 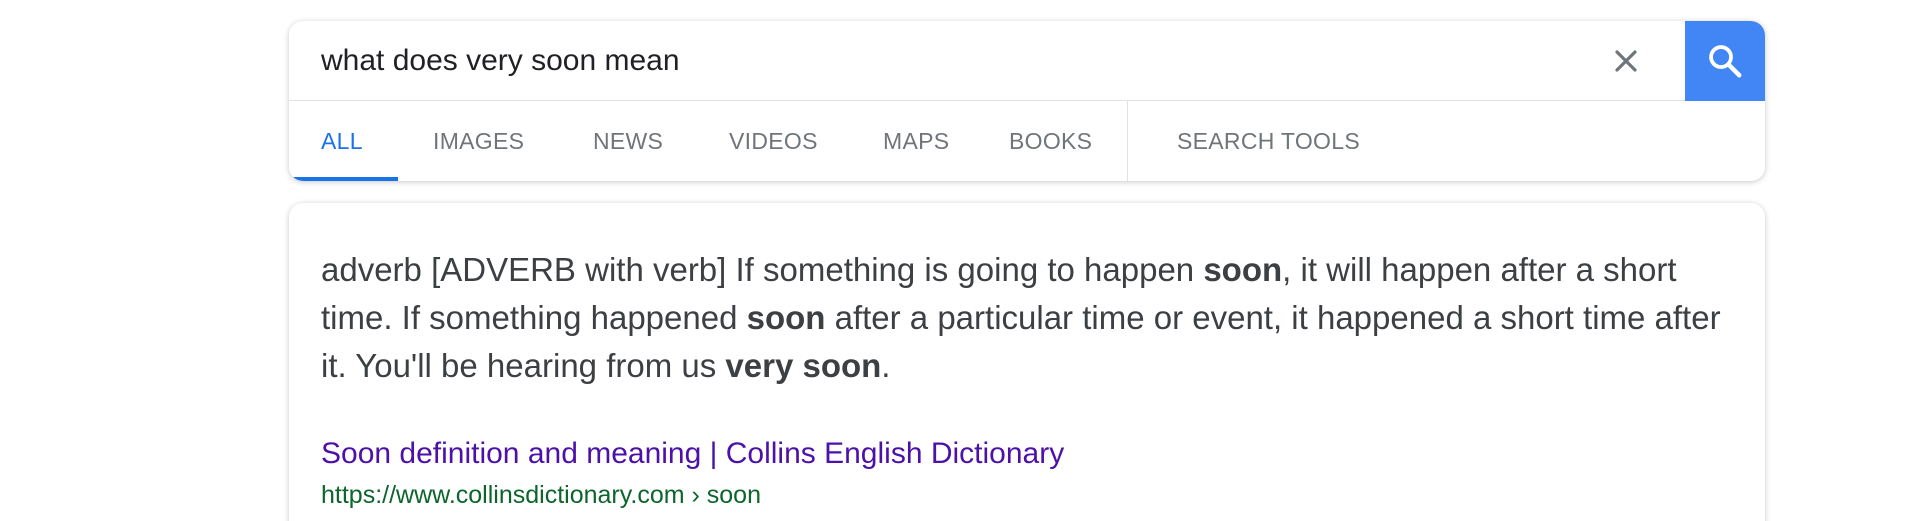 What do you see at coordinates (1127, 141) in the screenshot?
I see `tab-divider` at bounding box center [1127, 141].